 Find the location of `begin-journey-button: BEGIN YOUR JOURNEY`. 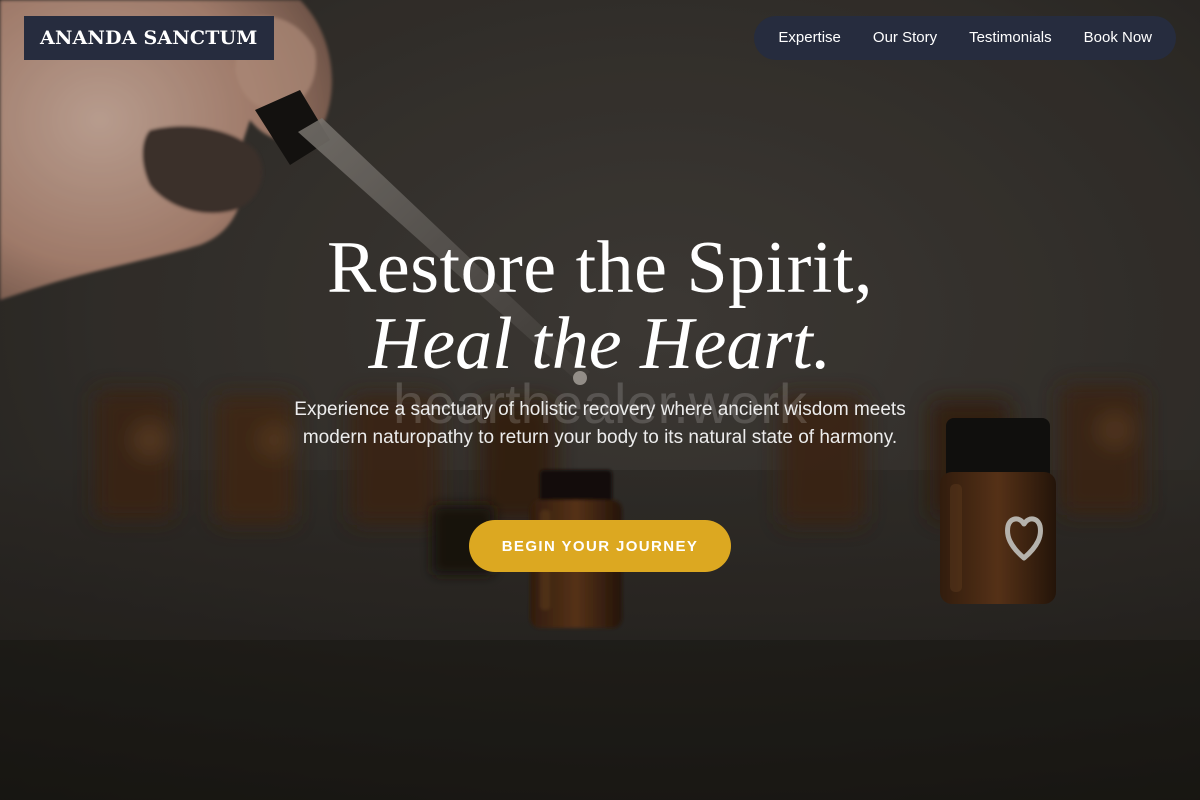

begin-journey-button: BEGIN YOUR JOURNEY is located at coordinates (600, 546).